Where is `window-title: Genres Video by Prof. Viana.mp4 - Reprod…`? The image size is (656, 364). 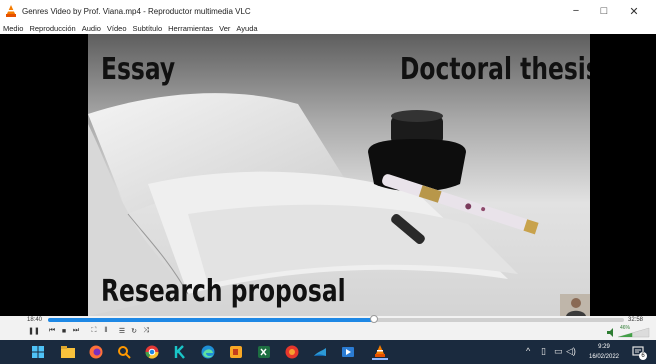 window-title: Genres Video by Prof. Viana.mp4 - Reprod… is located at coordinates (136, 11).